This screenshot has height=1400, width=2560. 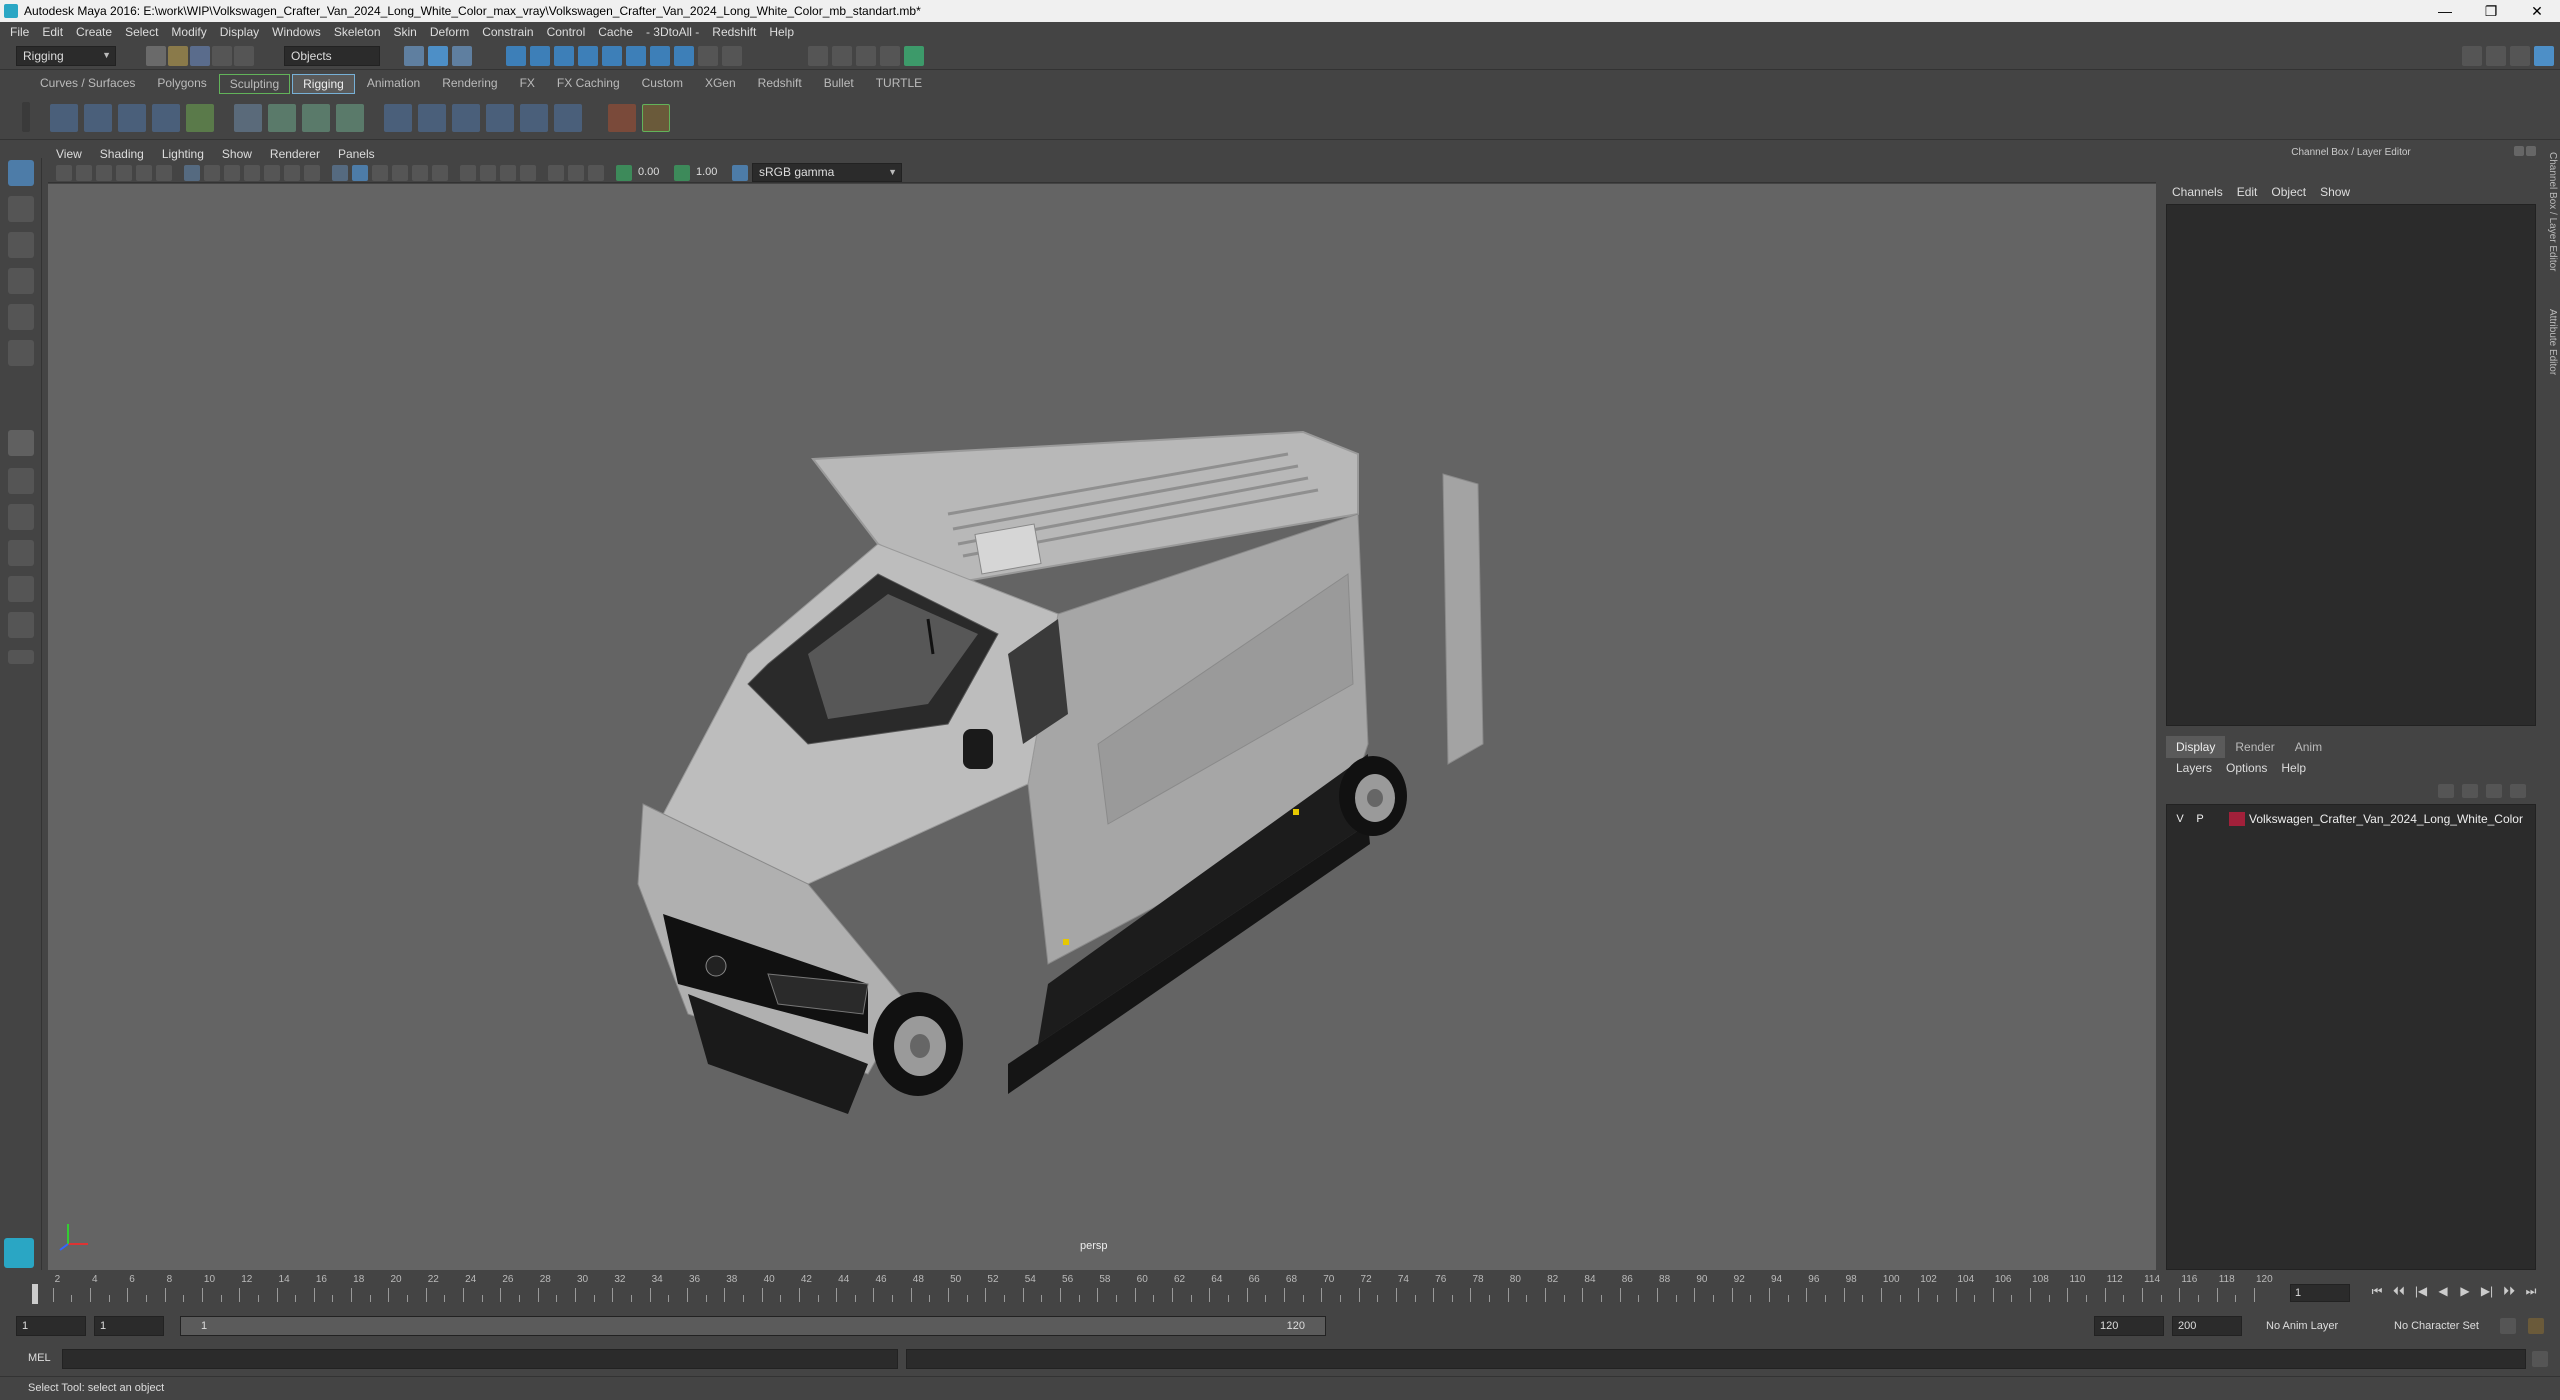 I want to click on shelf-tab-1: Polygons, so click(x=181, y=84).